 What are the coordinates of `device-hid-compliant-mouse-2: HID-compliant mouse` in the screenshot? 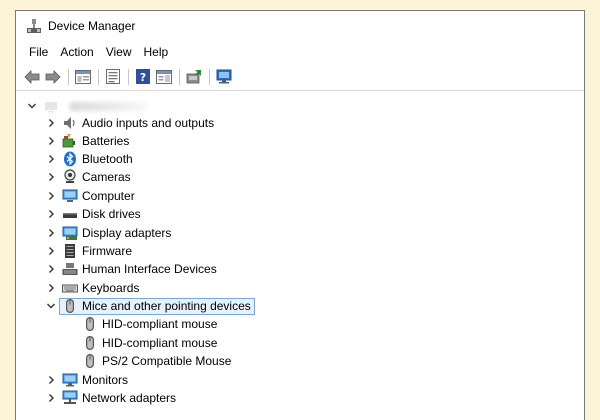 It's located at (300, 343).